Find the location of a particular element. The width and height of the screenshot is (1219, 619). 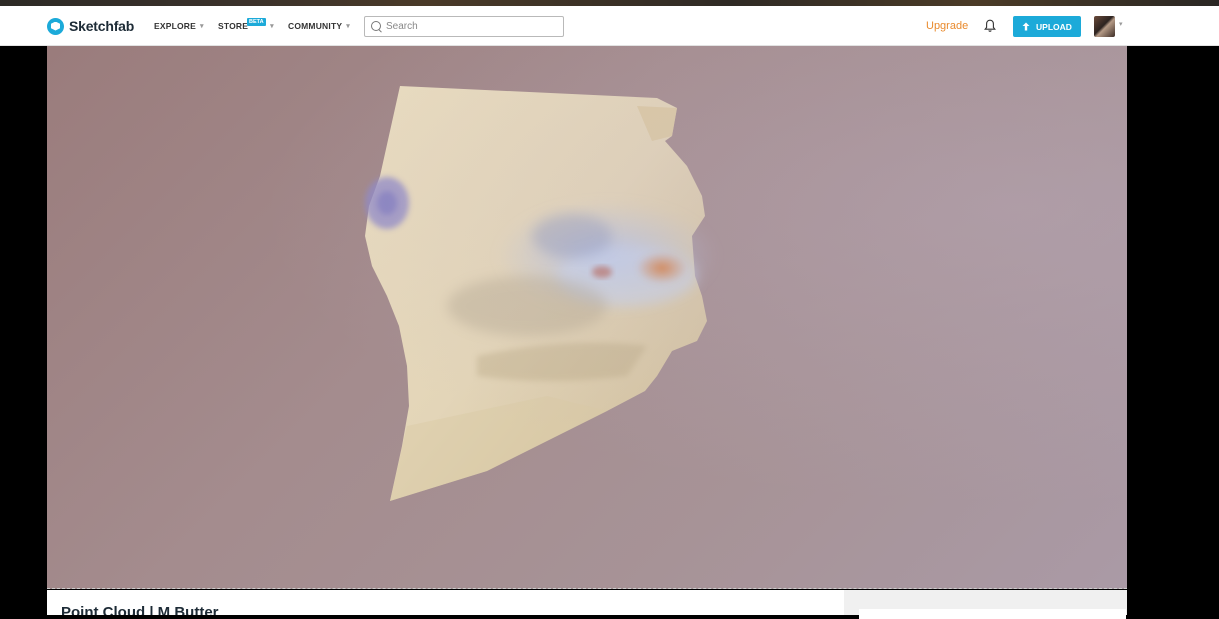

search-icon is located at coordinates (377, 26).